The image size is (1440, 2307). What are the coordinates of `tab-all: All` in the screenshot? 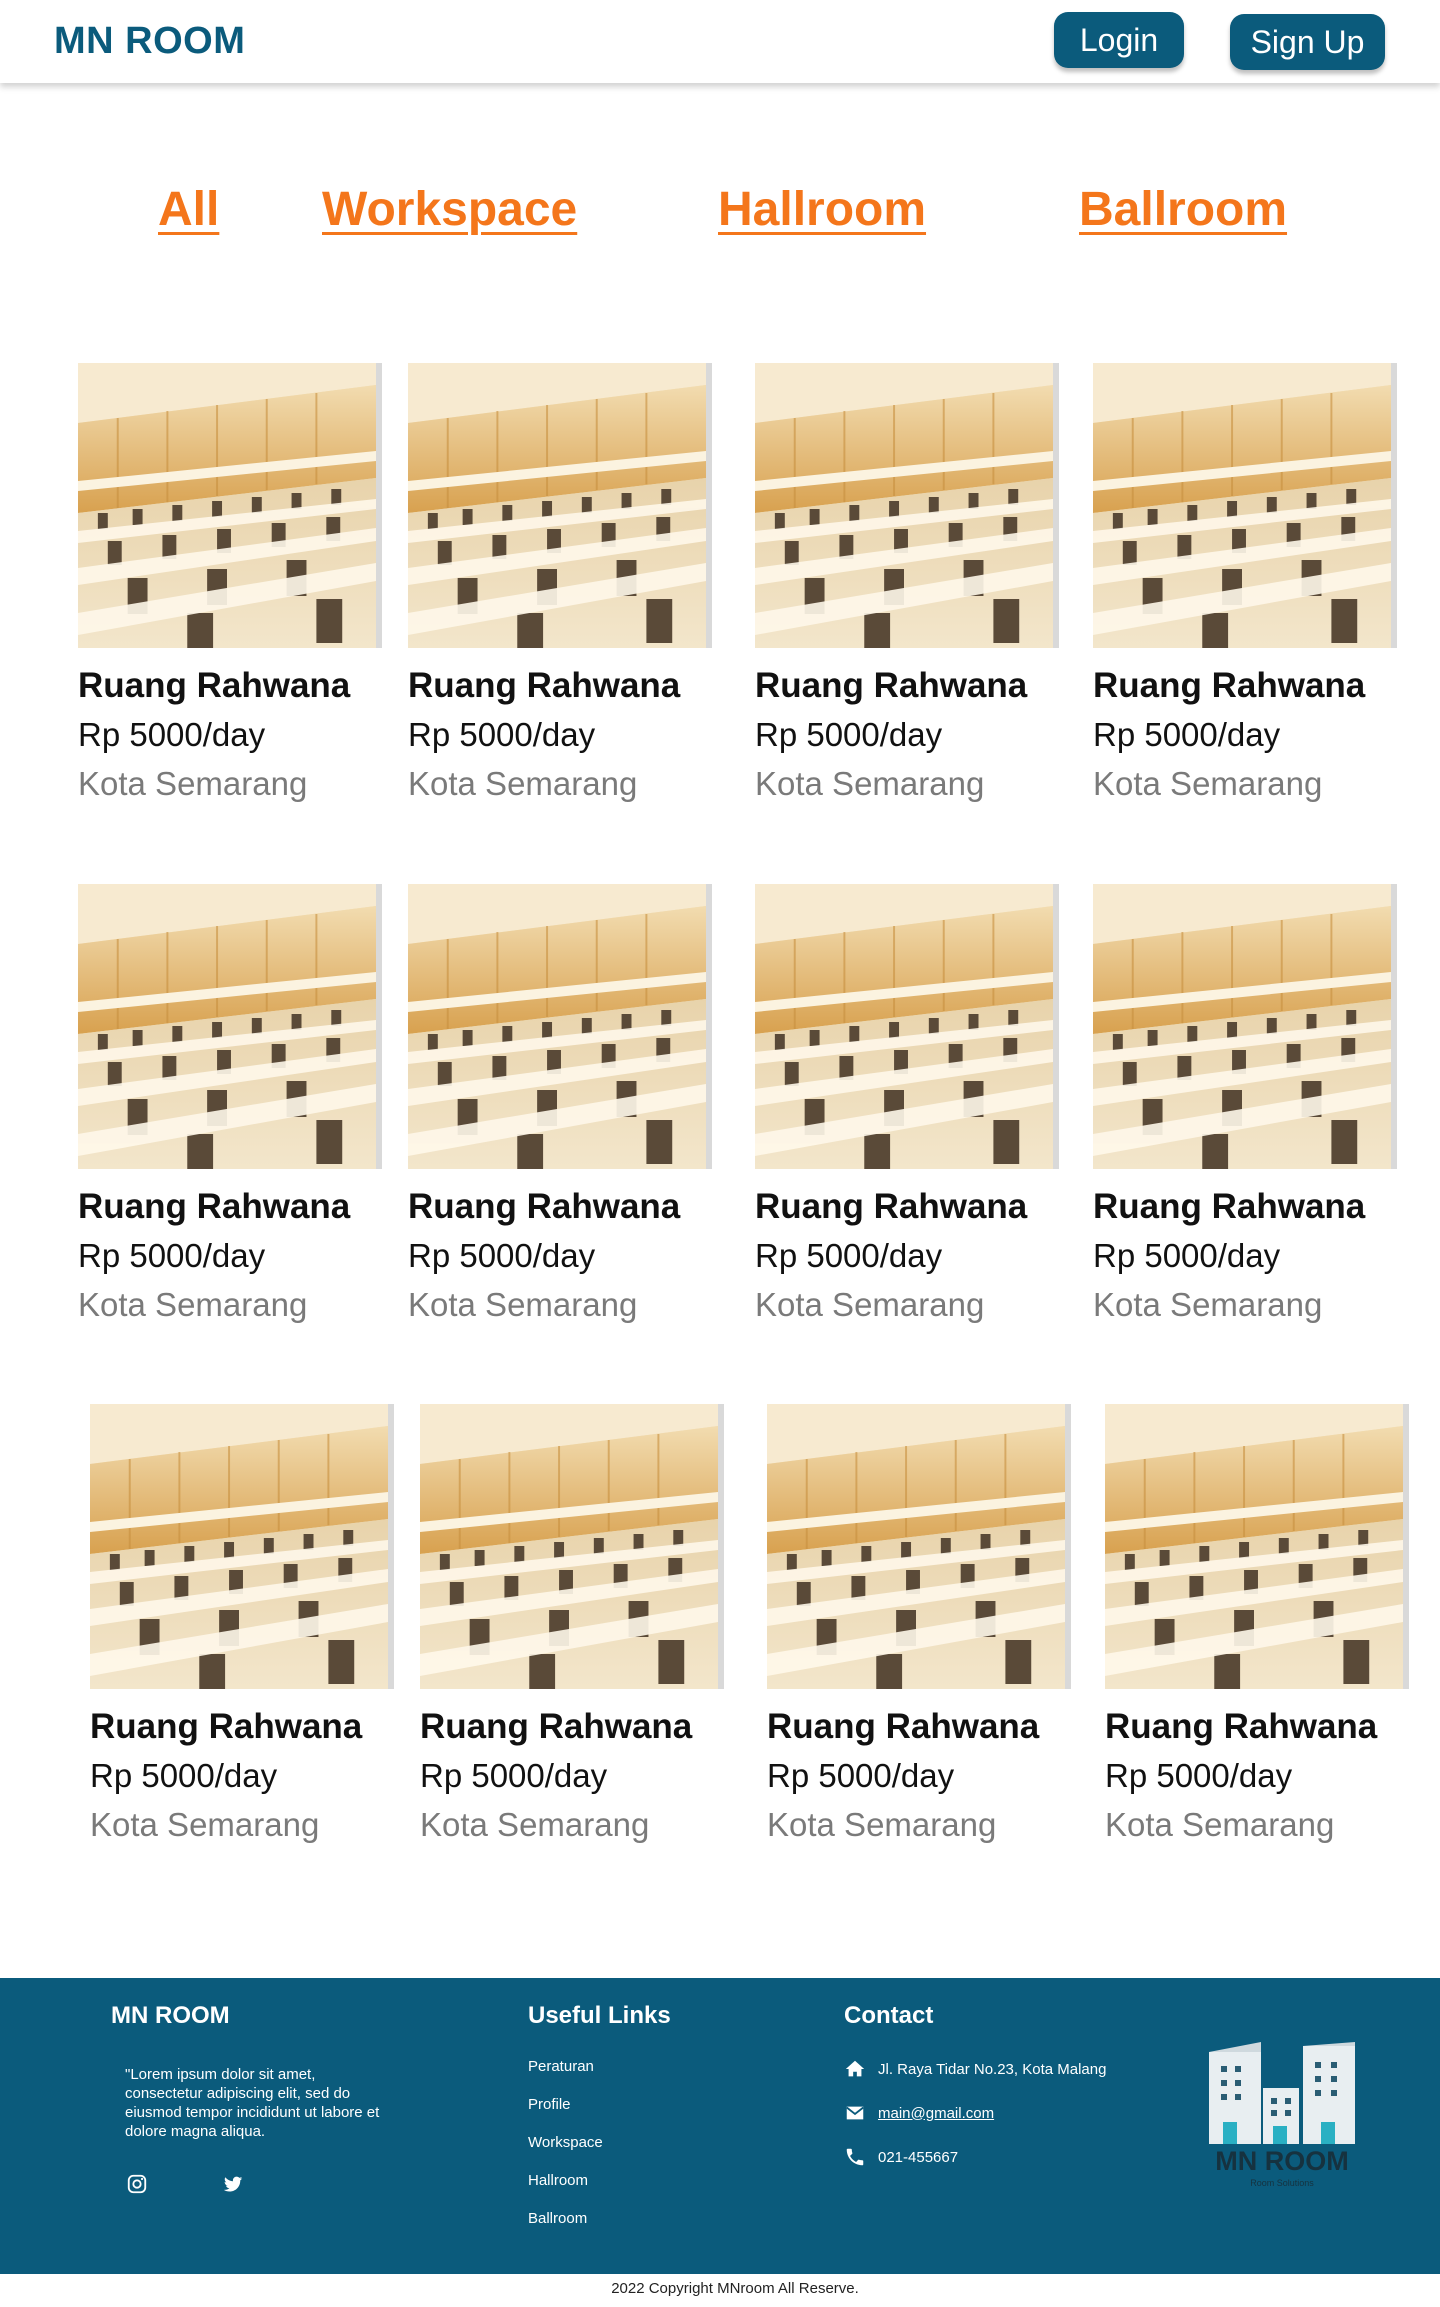 It's located at (188, 209).